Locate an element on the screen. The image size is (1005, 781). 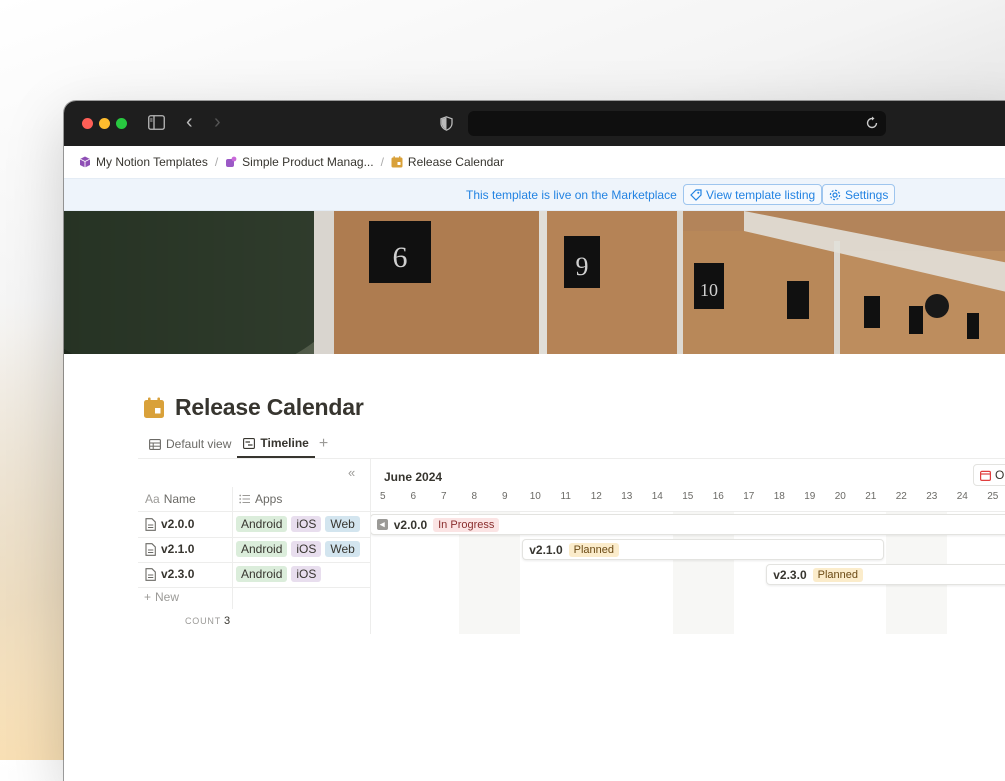
new-row-button: + New is located at coordinates (161, 597).